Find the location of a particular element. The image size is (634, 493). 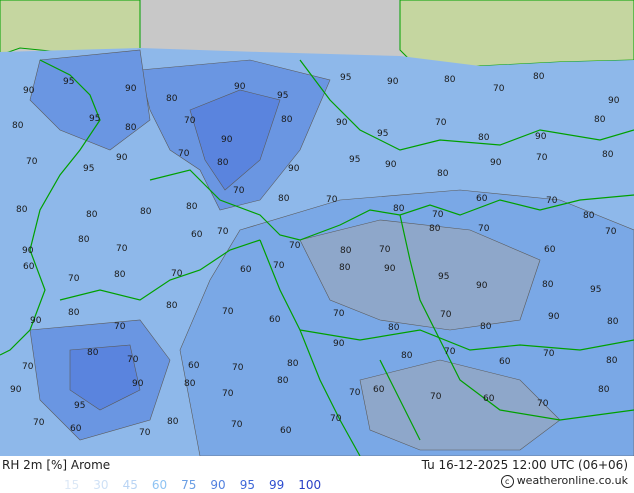

credit-text: weatheronline.co.uk is located at coordinates (572, 480).